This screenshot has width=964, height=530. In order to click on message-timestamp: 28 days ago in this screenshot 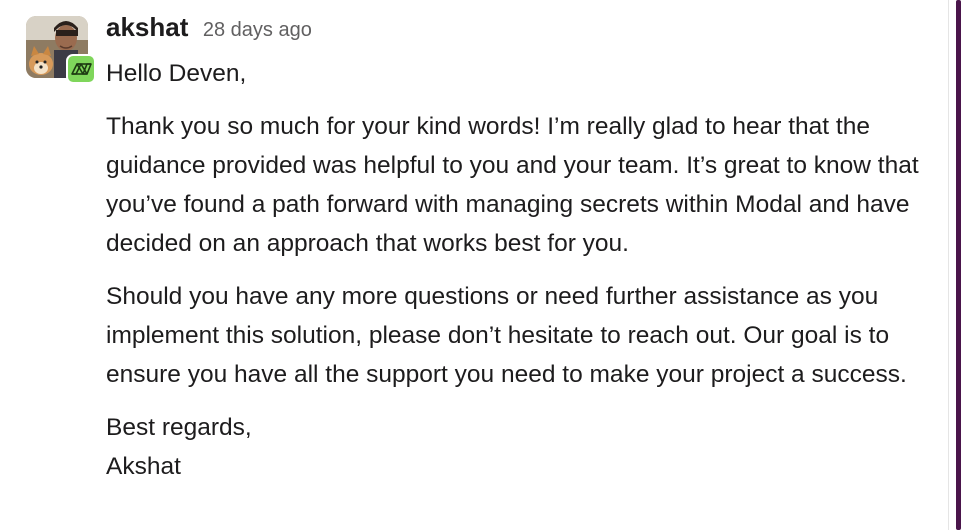, I will do `click(257, 30)`.